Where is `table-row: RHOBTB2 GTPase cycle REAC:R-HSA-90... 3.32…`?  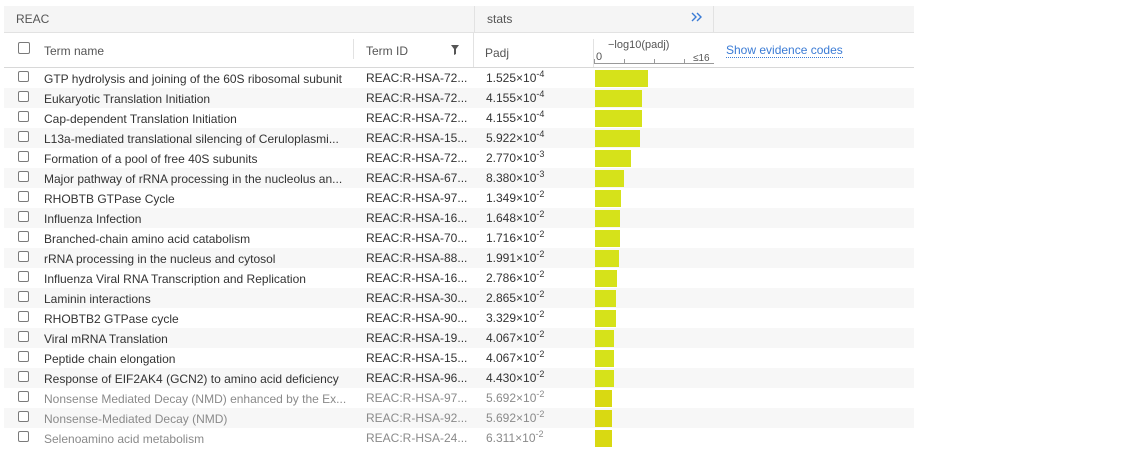
table-row: RHOBTB2 GTPase cycle REAC:R-HSA-90... 3.32… is located at coordinates (459, 318).